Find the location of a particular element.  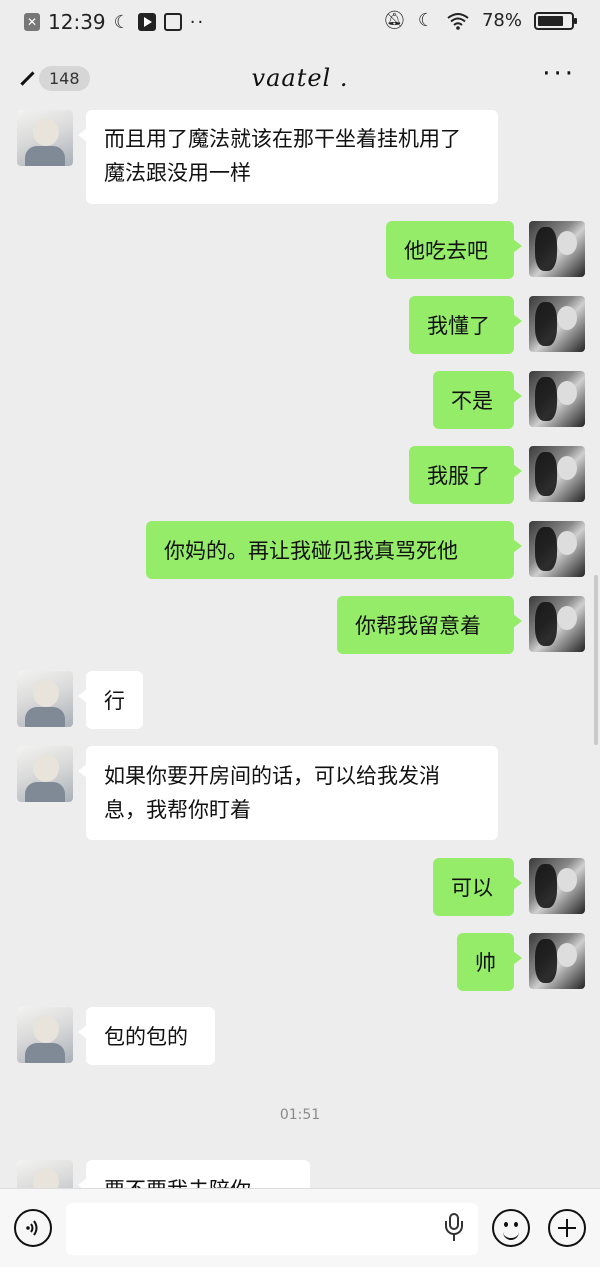

message-text: 不是 is located at coordinates (472, 401).